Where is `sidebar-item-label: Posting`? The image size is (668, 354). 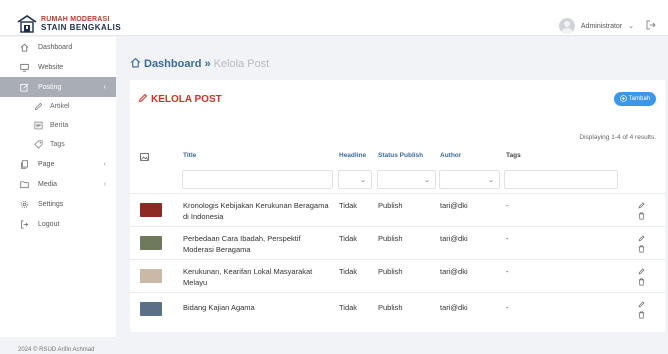 sidebar-item-label: Posting is located at coordinates (50, 87).